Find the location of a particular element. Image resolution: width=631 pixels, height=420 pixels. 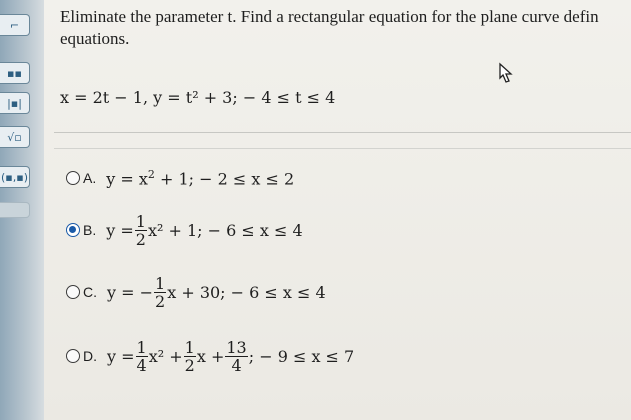

option-text: y = x2 + 1; − 2 ≤ x ≤ 2 is located at coordinates (200, 178).